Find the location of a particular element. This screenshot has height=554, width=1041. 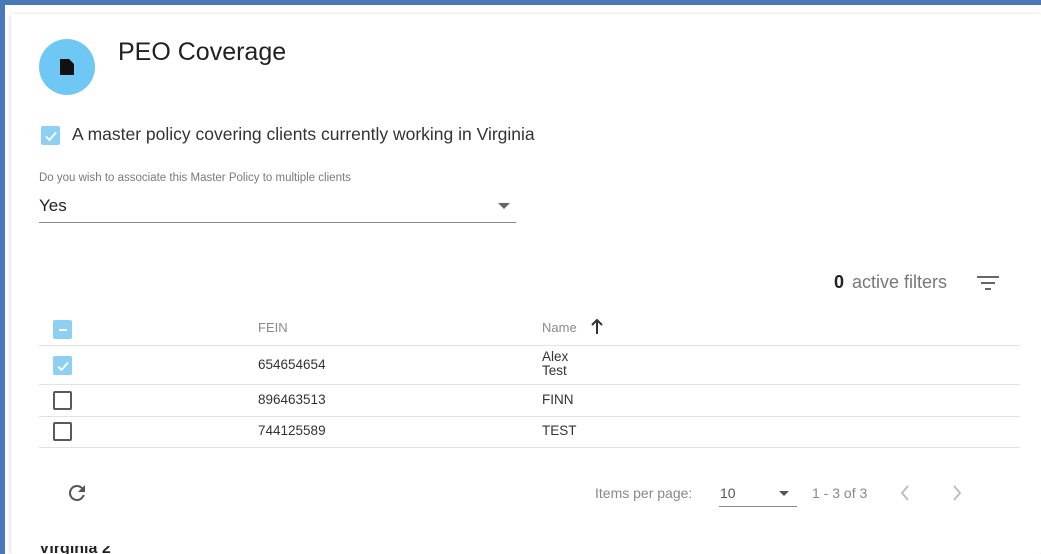

select-all-checkbox is located at coordinates (62, 329).